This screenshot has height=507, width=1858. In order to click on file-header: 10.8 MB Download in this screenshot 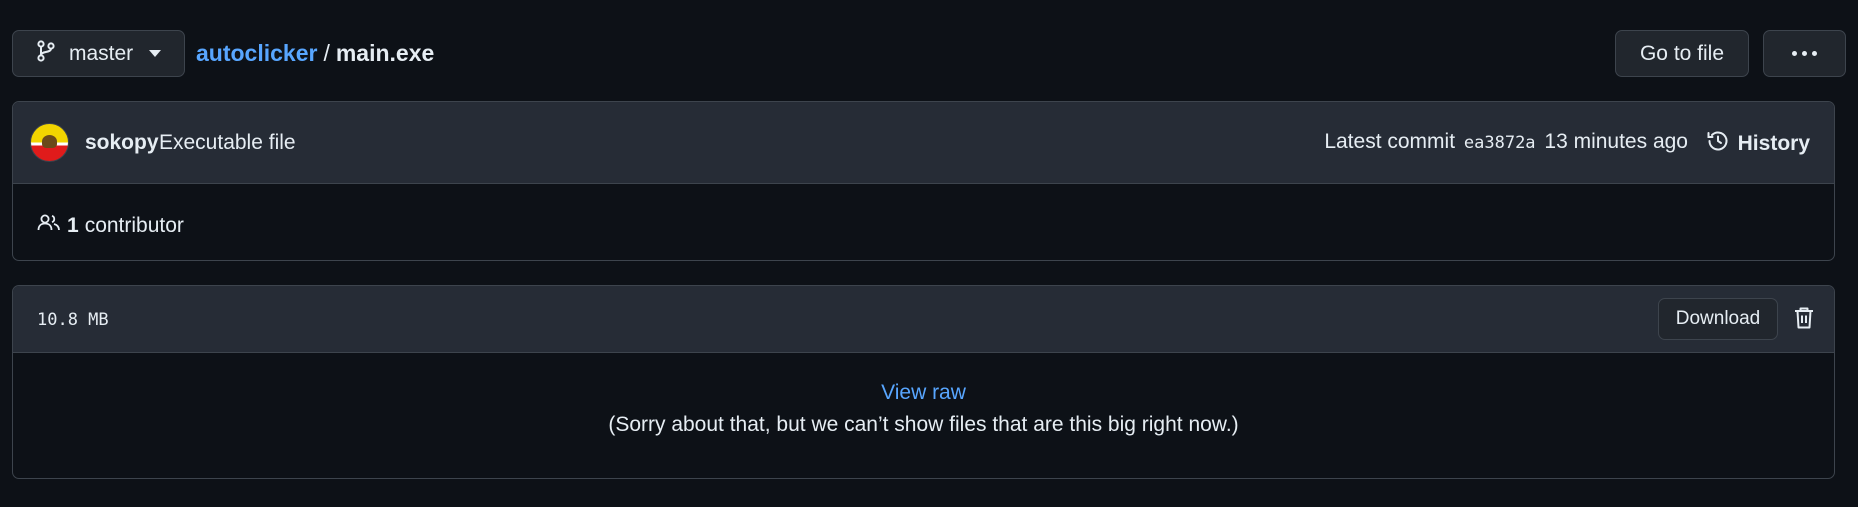, I will do `click(923, 319)`.